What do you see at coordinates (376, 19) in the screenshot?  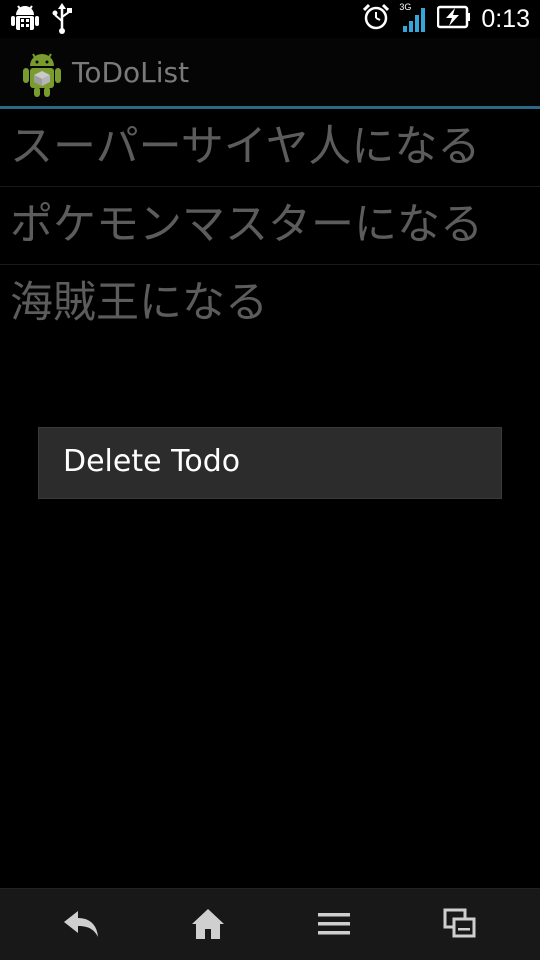 I see `alarm-icon` at bounding box center [376, 19].